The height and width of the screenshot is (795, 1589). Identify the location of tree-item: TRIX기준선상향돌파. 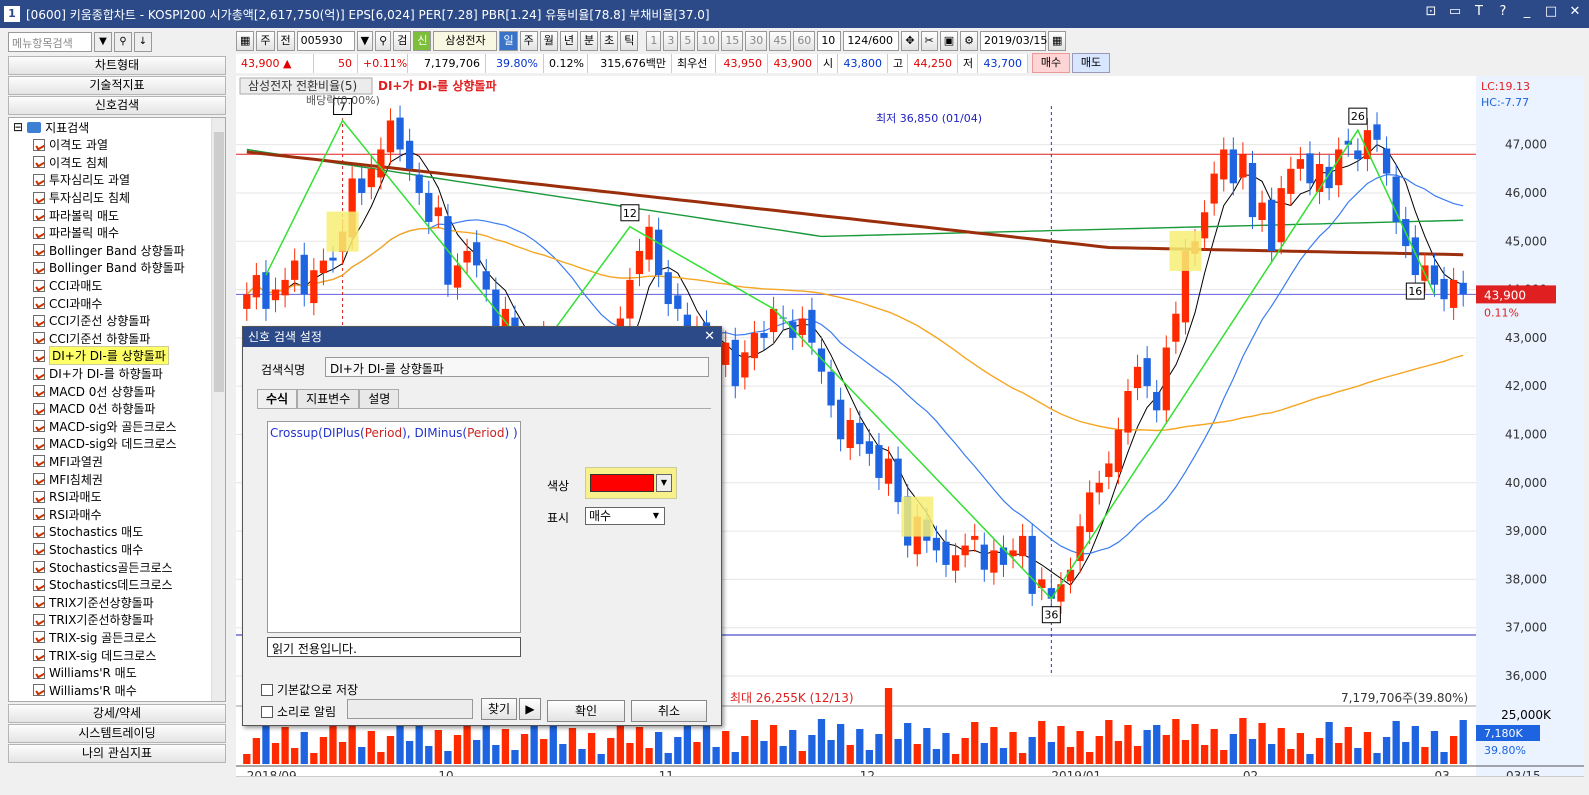
(117, 602).